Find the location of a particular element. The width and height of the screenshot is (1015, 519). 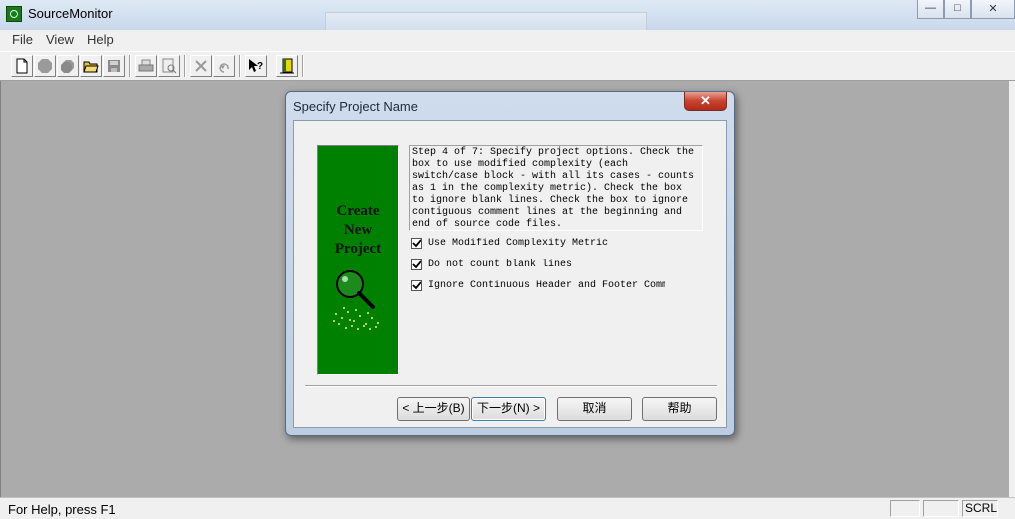

print-preview-icon is located at coordinates (169, 66).